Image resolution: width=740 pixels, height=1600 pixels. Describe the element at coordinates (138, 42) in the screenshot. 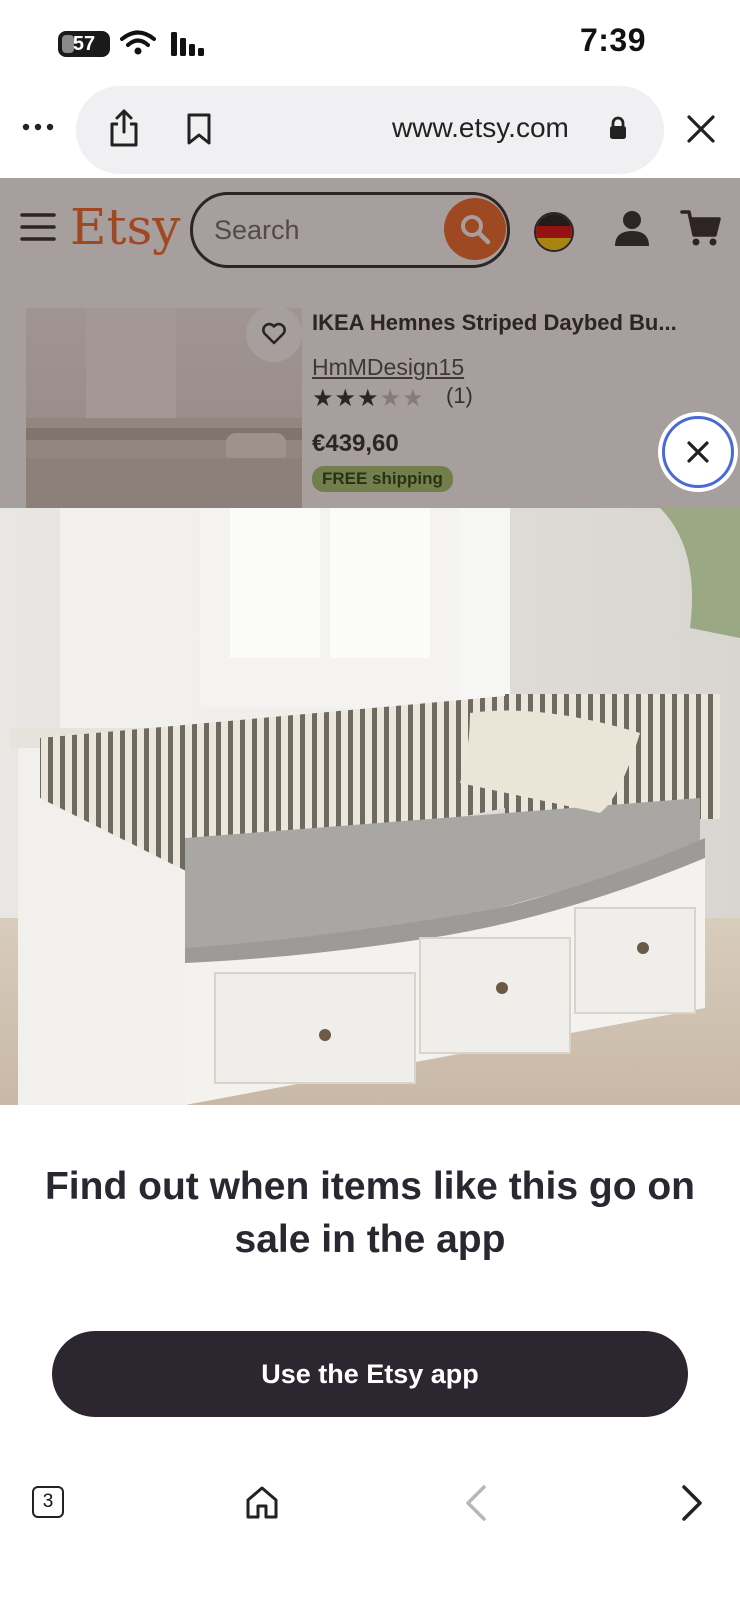

I see `wifi-icon` at that location.